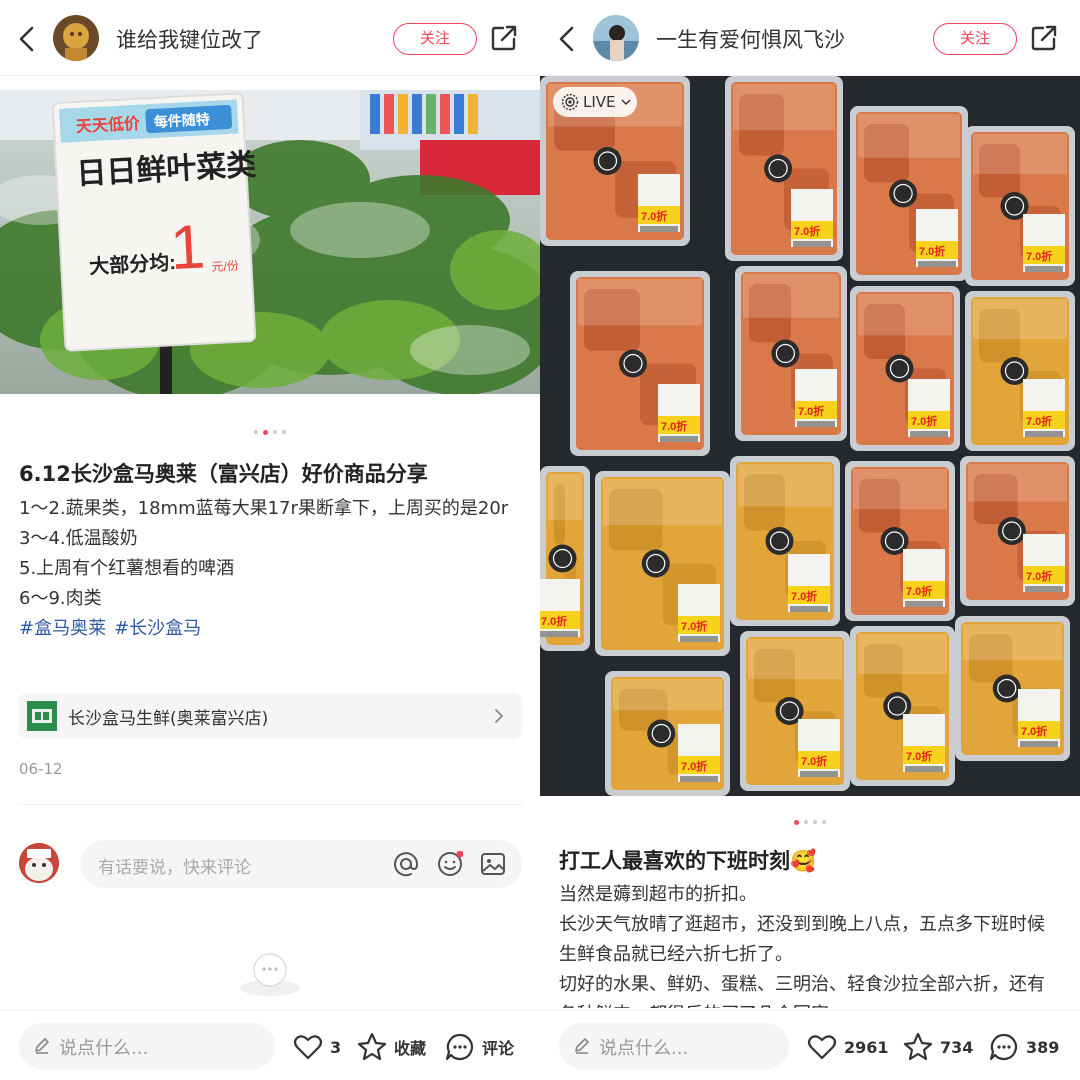 Image resolution: width=1080 pixels, height=1080 pixels. Describe the element at coordinates (493, 864) in the screenshot. I see `image-icon` at that location.